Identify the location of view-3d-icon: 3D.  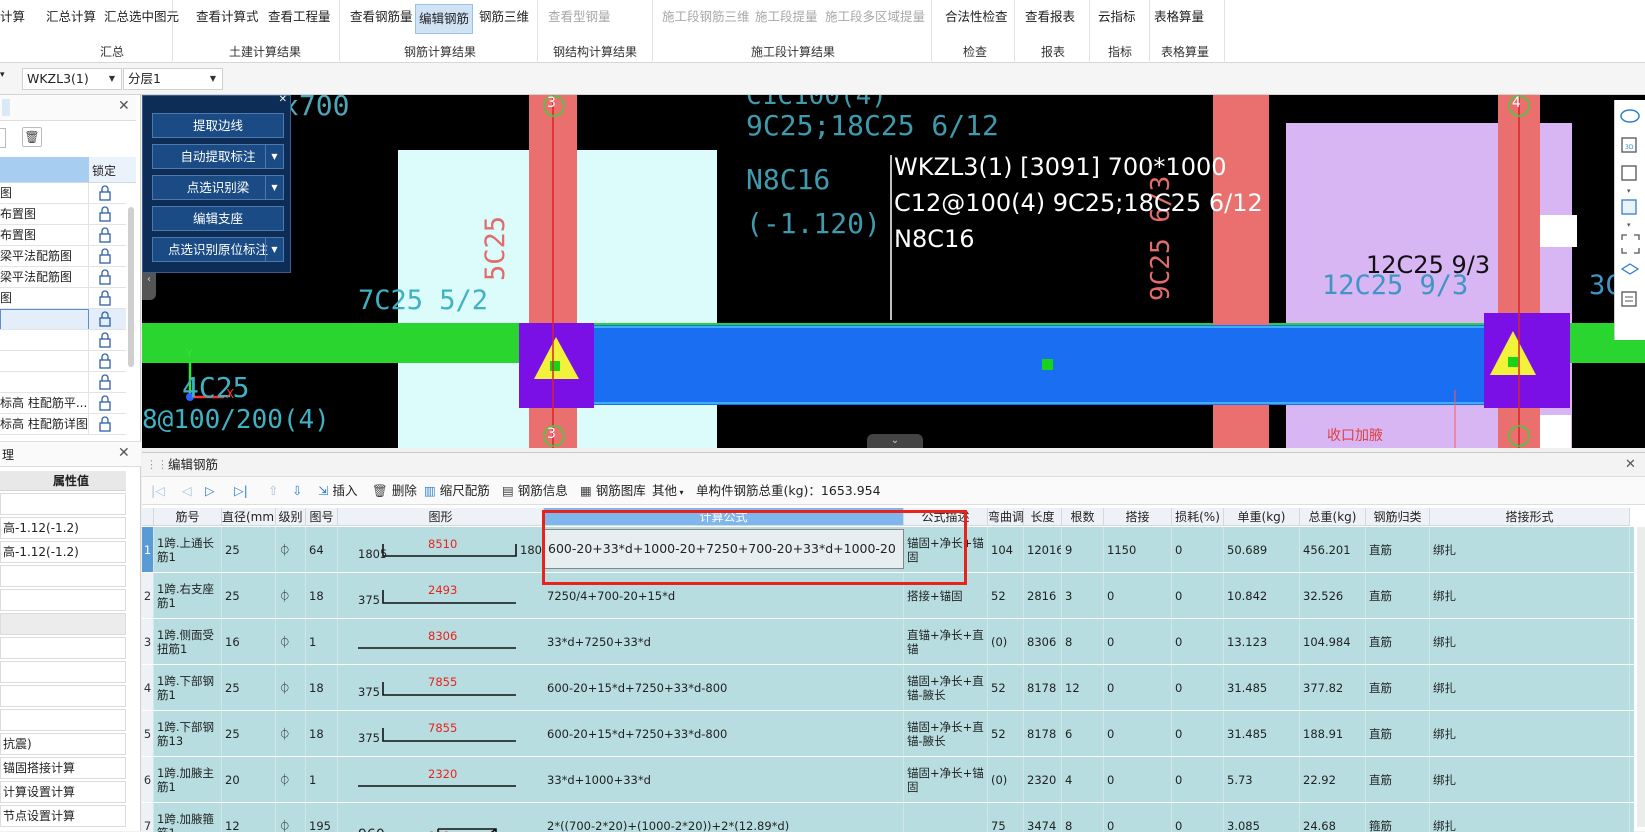
(1629, 145).